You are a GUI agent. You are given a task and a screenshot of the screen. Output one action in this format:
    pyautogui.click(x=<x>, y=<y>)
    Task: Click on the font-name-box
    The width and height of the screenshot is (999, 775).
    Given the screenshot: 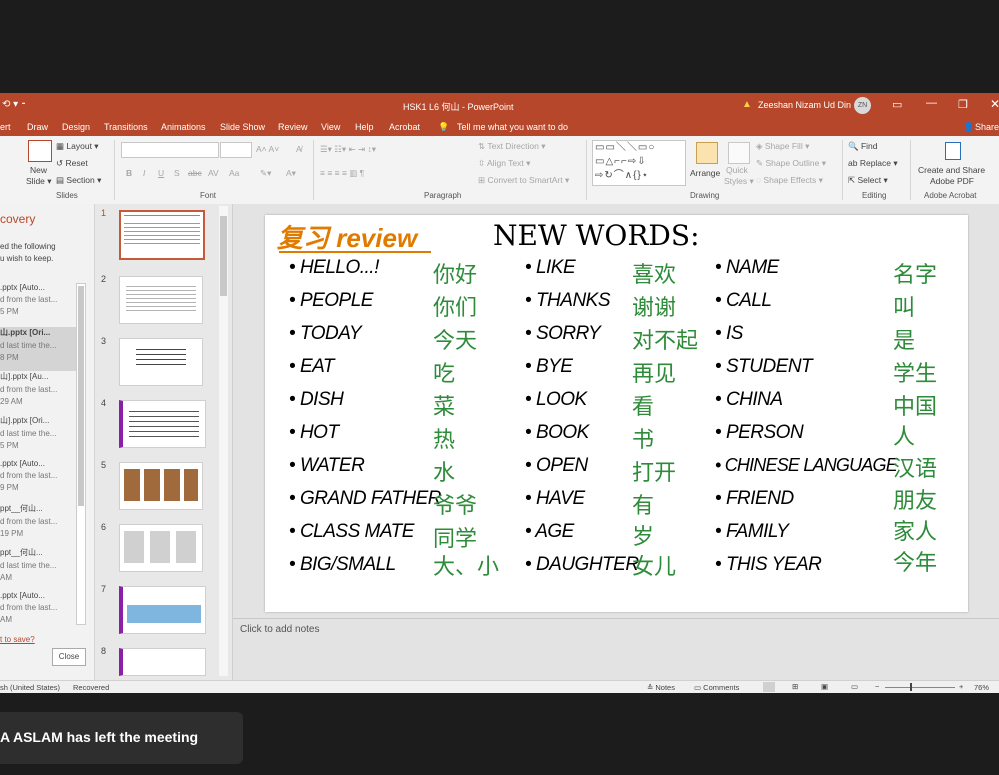 What is the action you would take?
    pyautogui.click(x=170, y=150)
    